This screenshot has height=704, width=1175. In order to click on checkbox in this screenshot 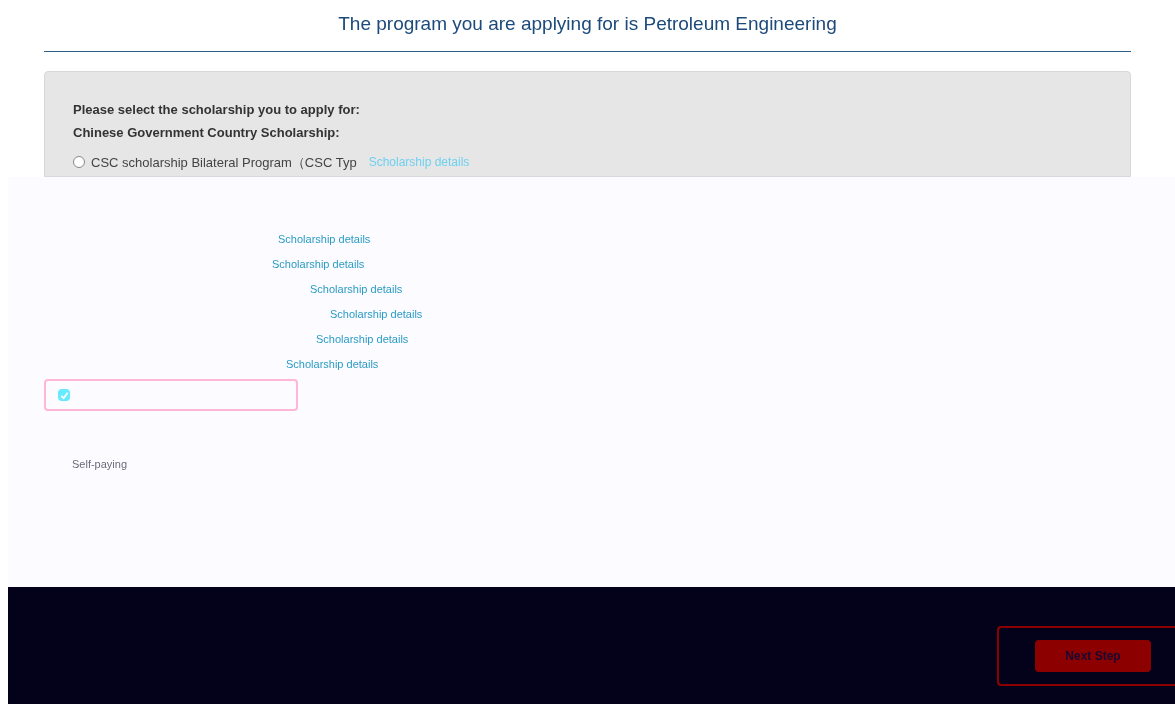, I will do `click(64, 395)`.